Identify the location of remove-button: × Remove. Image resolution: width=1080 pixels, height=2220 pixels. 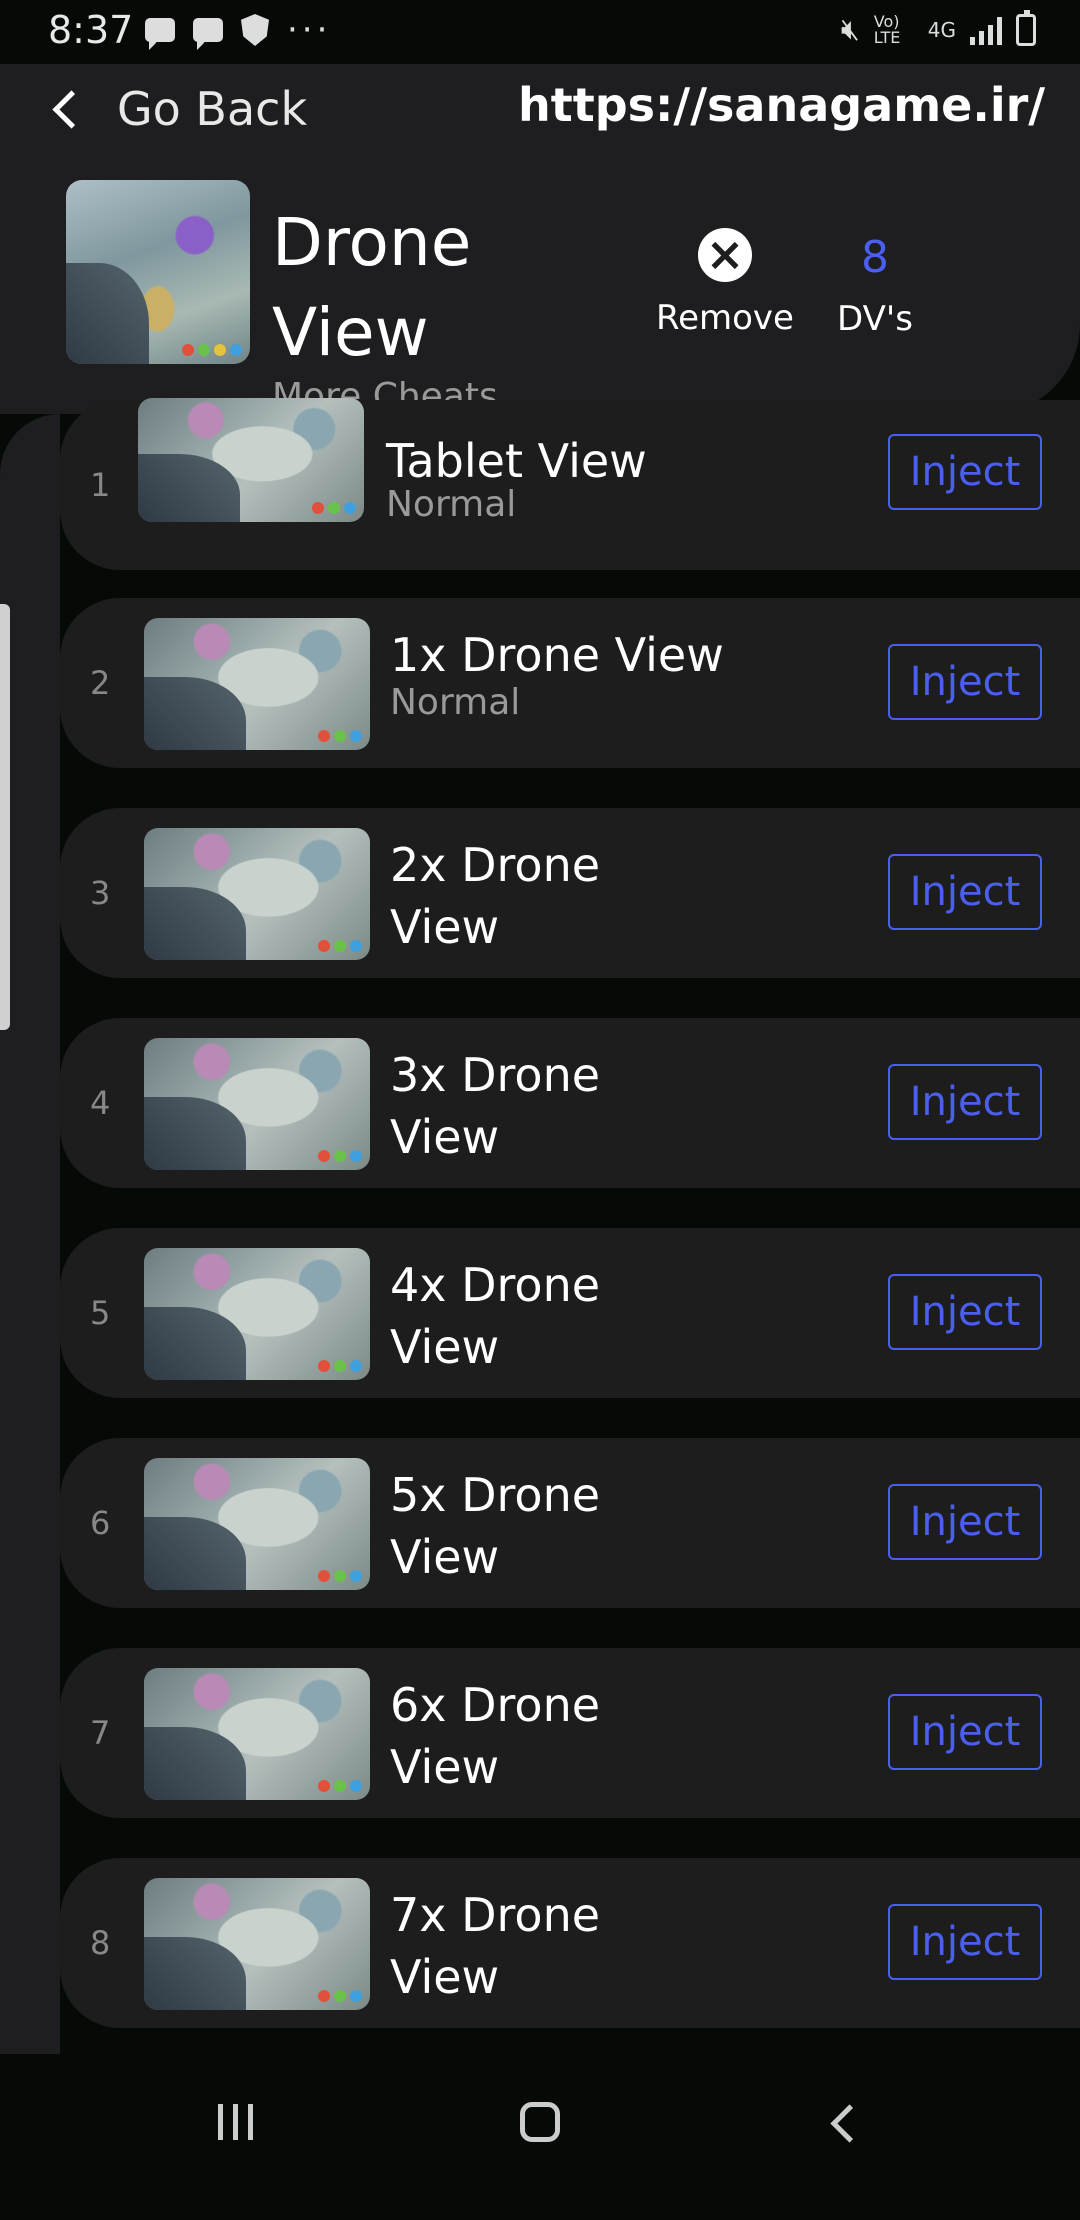
(725, 283).